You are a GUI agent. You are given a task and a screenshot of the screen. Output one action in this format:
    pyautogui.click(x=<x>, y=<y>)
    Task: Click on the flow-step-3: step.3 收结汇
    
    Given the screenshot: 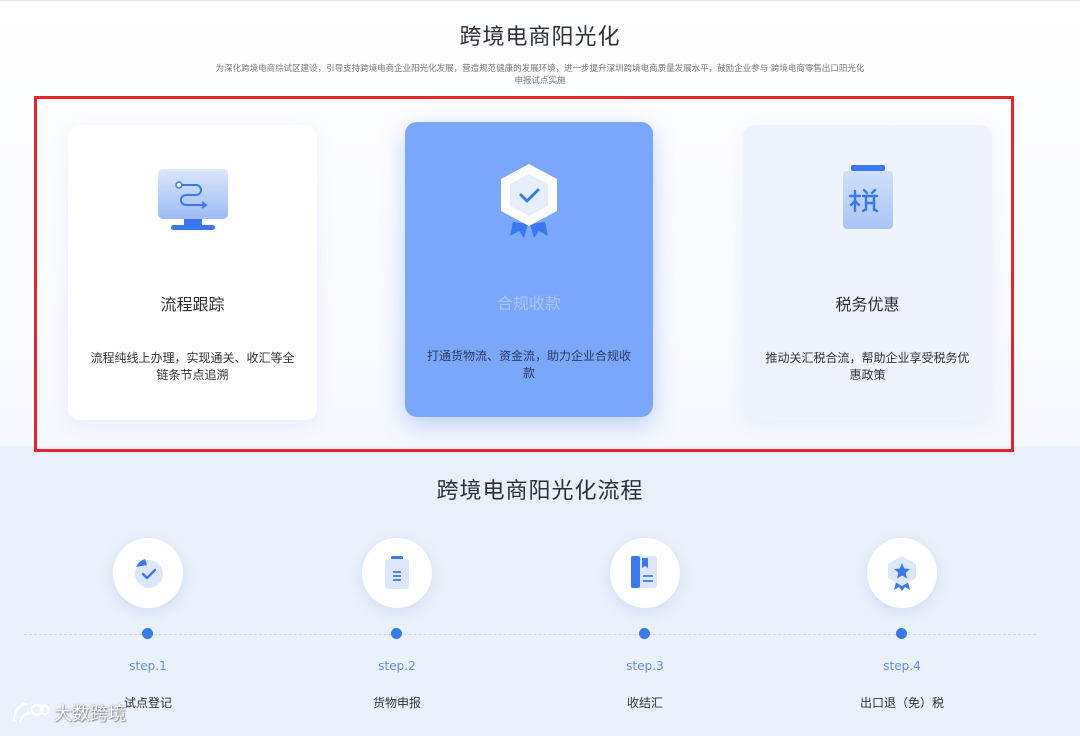 What is the action you would take?
    pyautogui.click(x=645, y=628)
    